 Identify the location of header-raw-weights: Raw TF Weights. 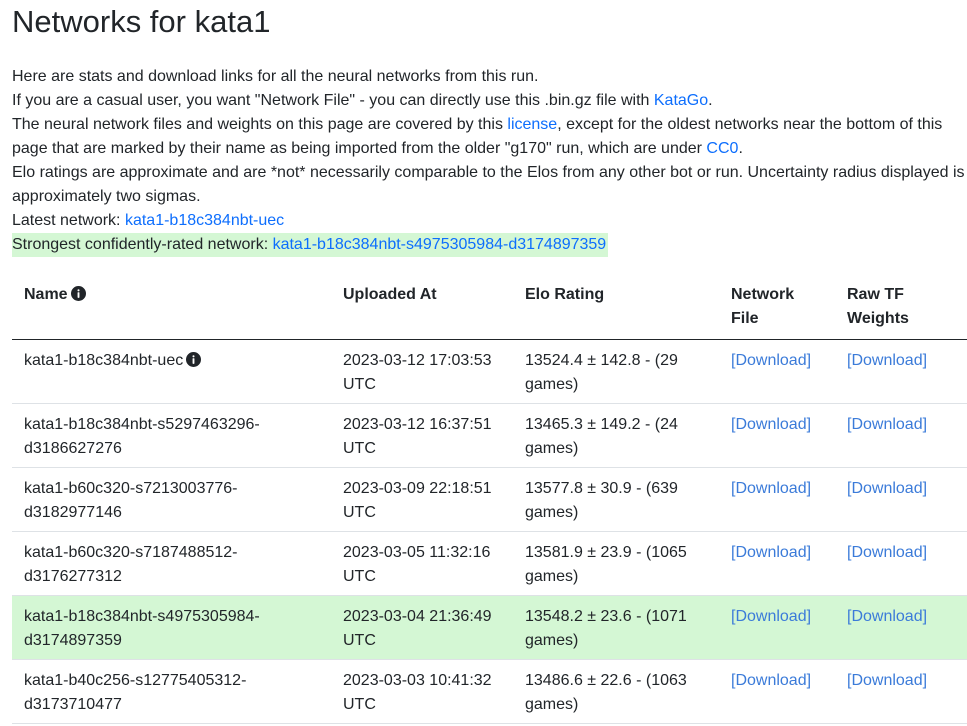
(901, 305).